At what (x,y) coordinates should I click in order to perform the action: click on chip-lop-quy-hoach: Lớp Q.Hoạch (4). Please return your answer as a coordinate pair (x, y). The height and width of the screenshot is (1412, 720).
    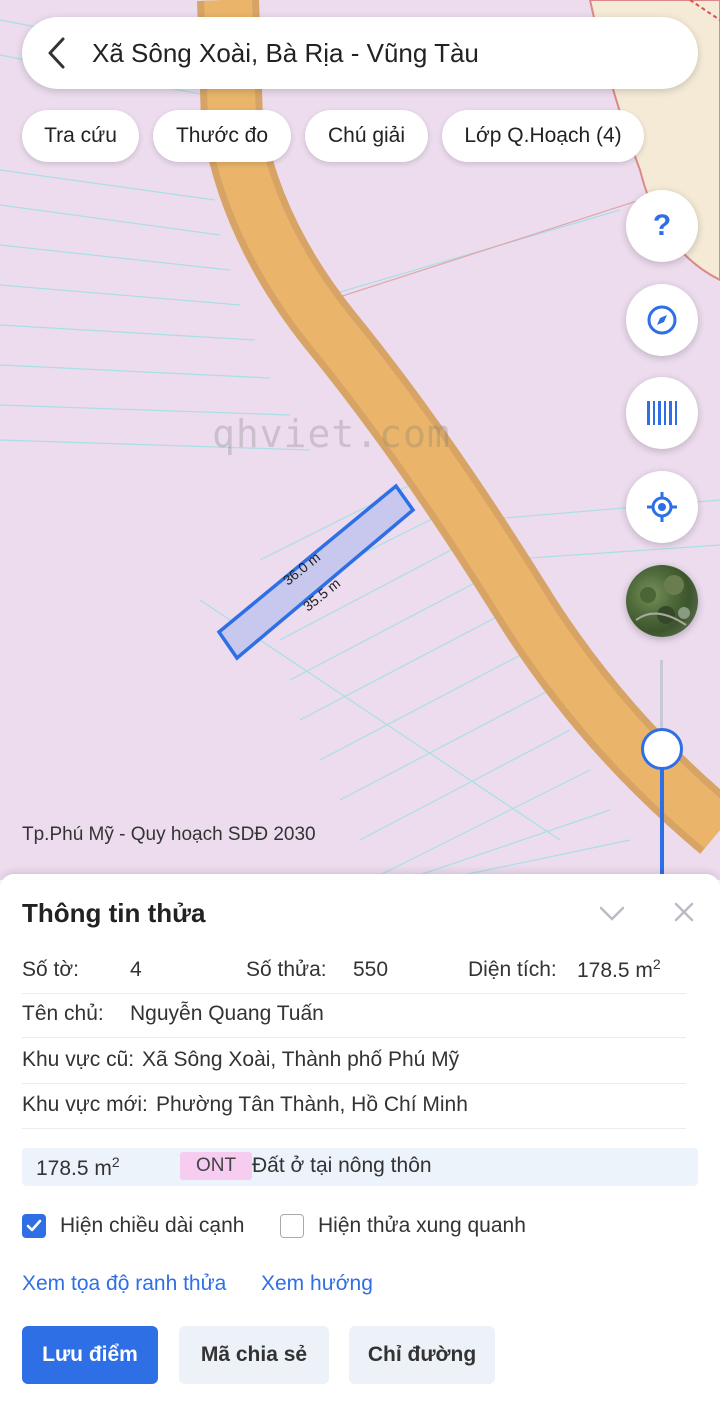
    Looking at the image, I should click on (543, 136).